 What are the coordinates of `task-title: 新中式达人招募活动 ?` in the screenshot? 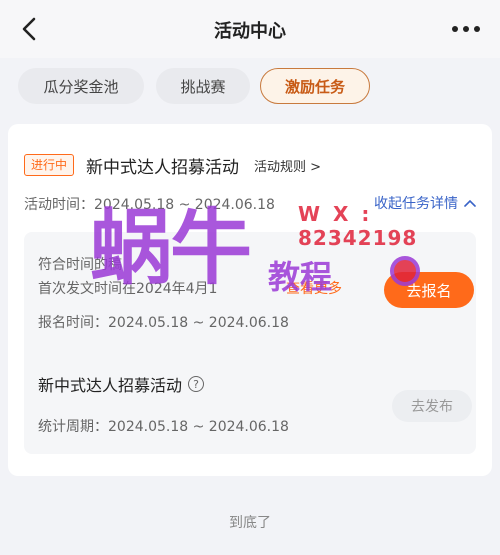 It's located at (121, 384).